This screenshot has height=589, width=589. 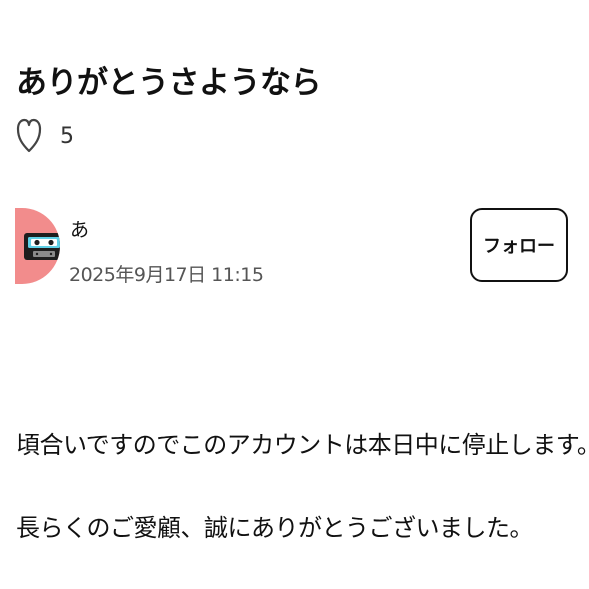 What do you see at coordinates (169, 82) in the screenshot?
I see `post-title: ありがとうさようなら` at bounding box center [169, 82].